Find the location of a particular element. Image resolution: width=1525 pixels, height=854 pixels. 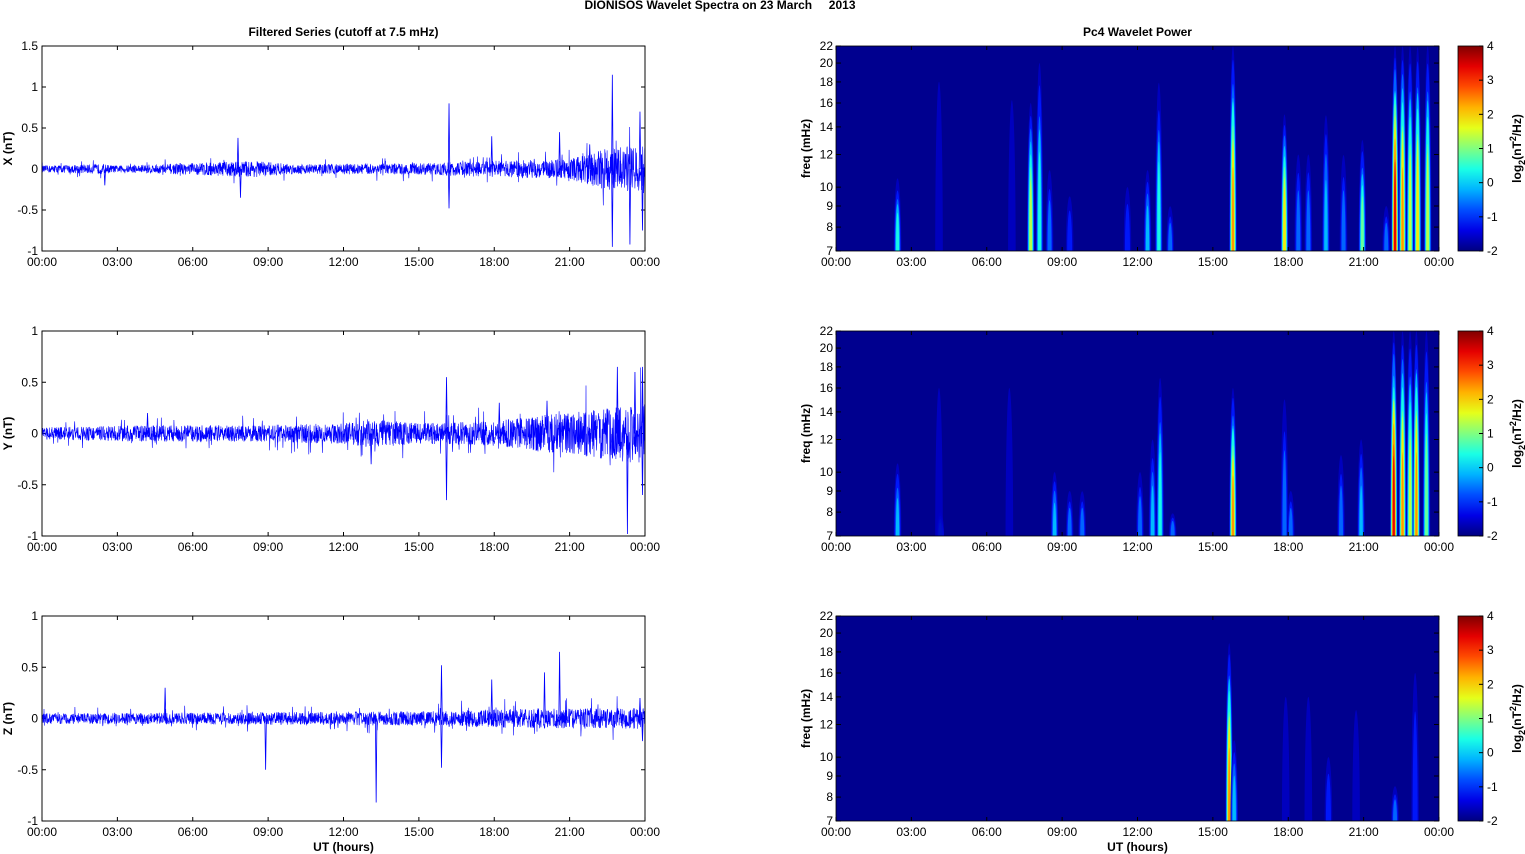

x-axis-label: UT (hours) is located at coordinates (1137, 847).